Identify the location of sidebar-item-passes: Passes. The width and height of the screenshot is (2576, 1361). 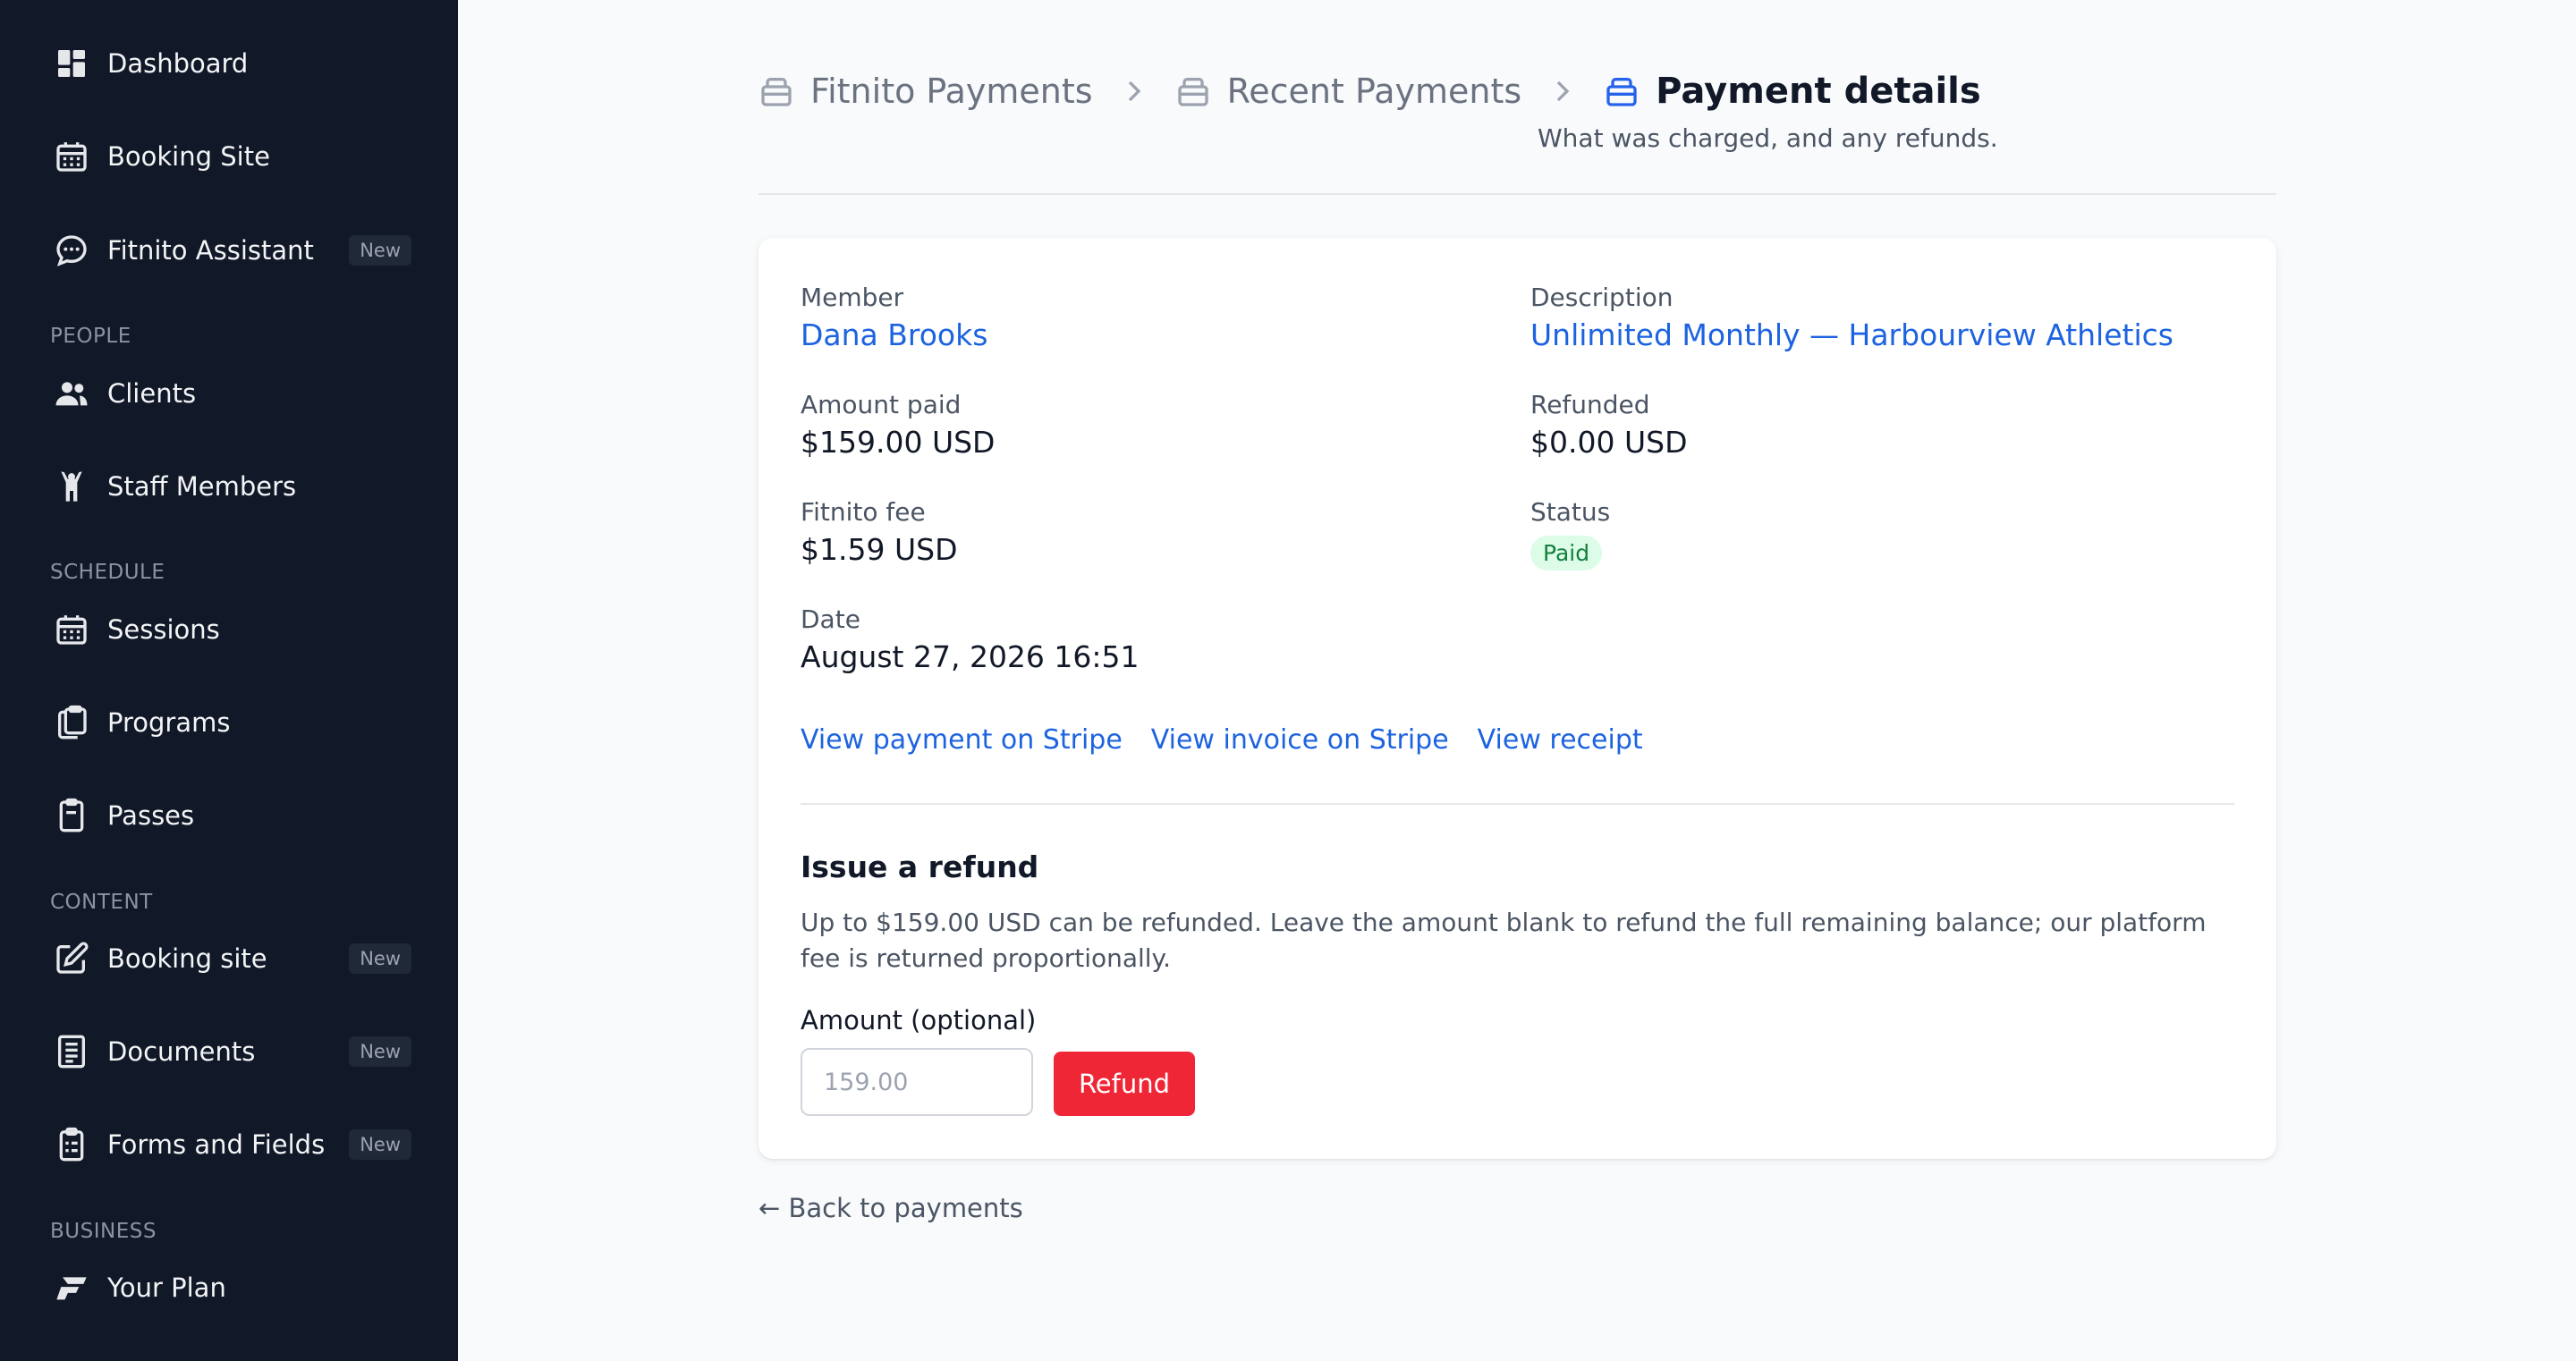
(231, 815).